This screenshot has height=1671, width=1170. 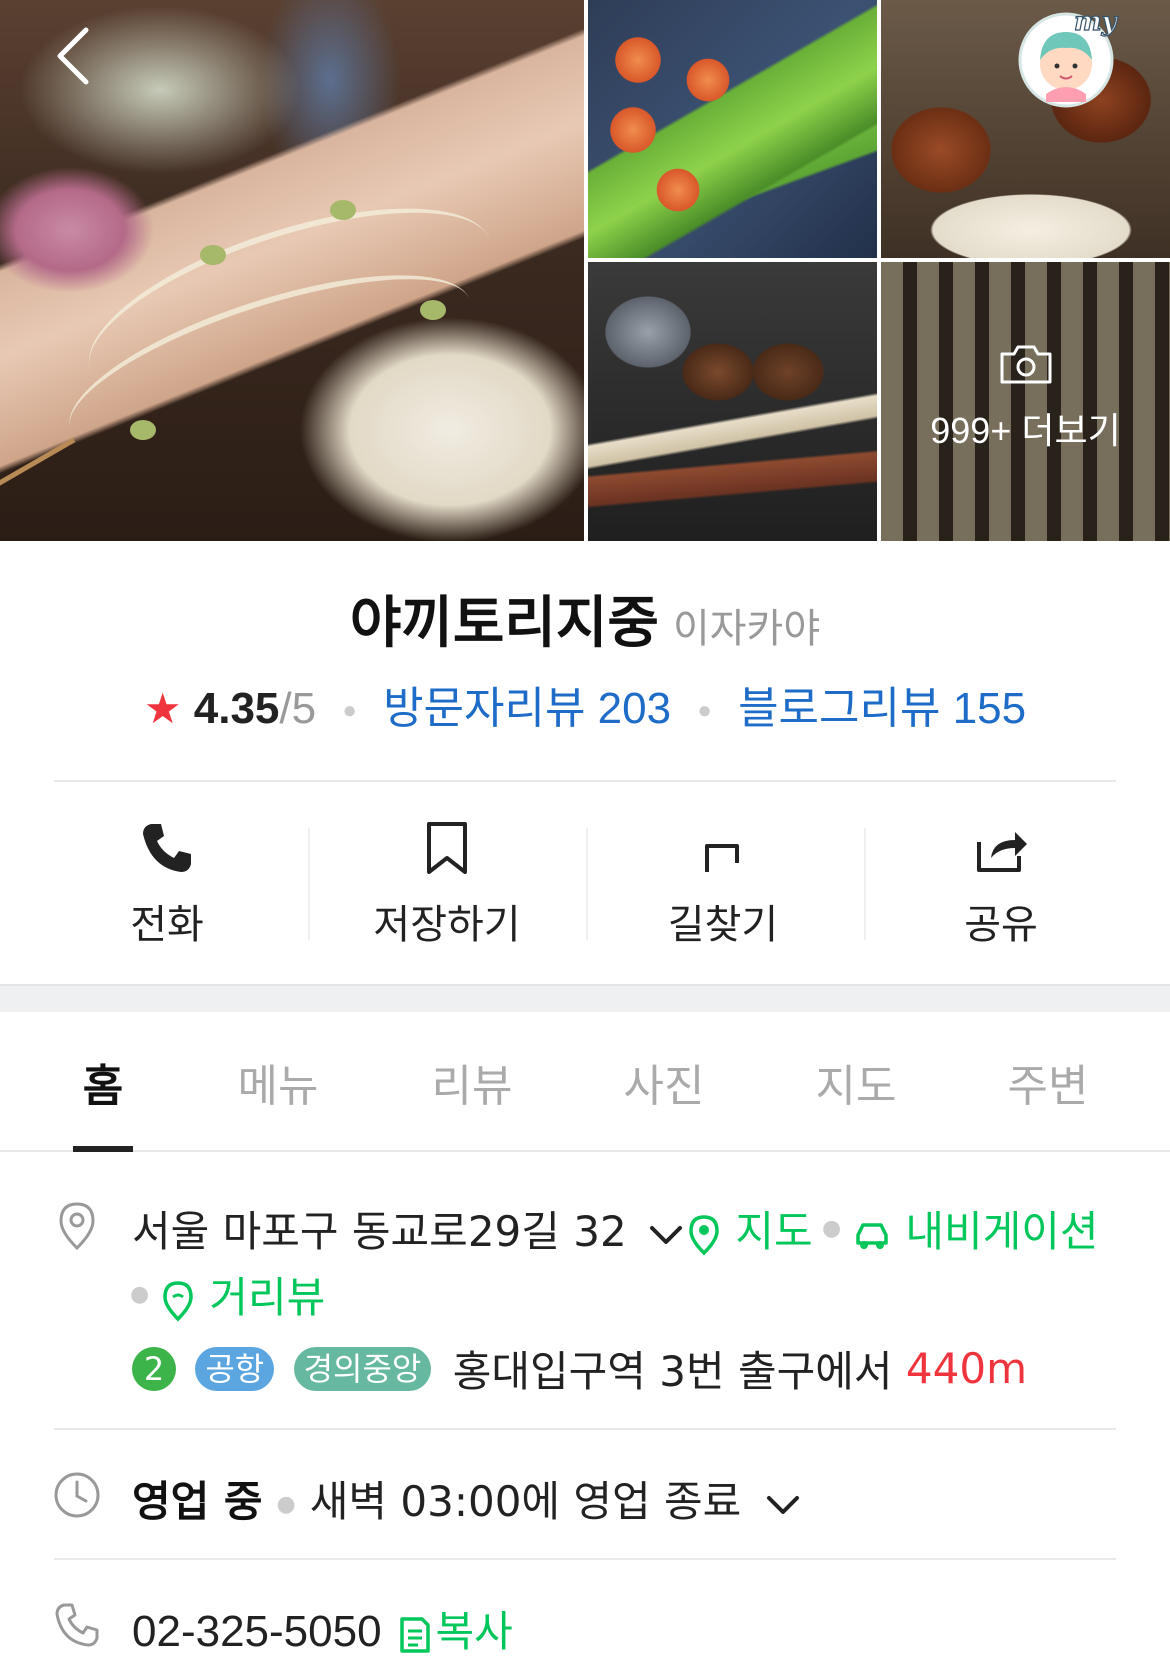 I want to click on street-view-link: 거리뷰, so click(x=242, y=1294).